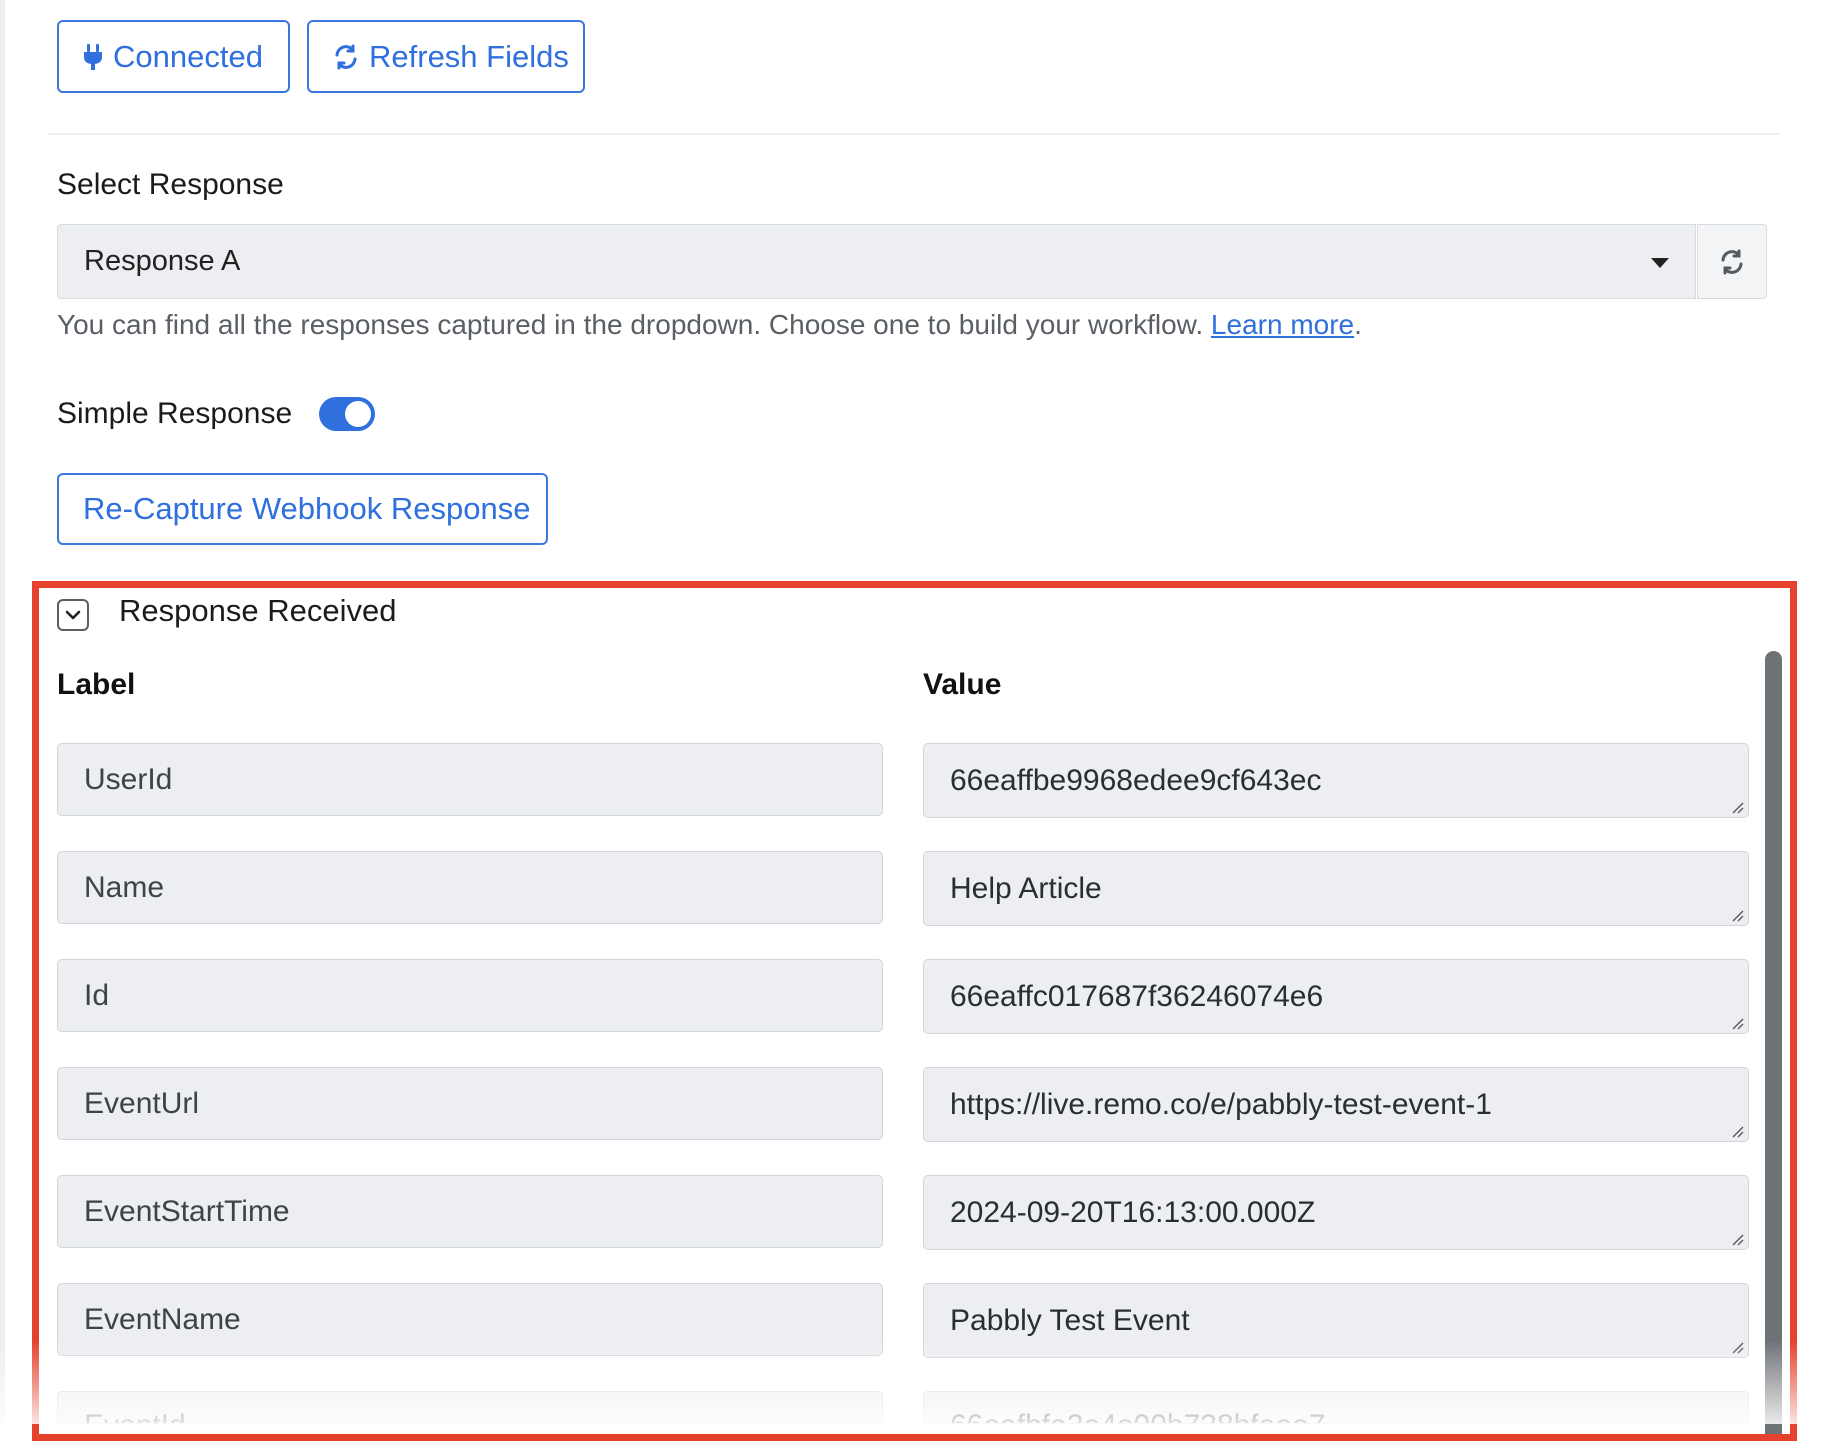 Image resolution: width=1828 pixels, height=1441 pixels. Describe the element at coordinates (1137, 1416) in the screenshot. I see `row-value-text: 66eafbfa2e4e00b738bfeee7` at that location.